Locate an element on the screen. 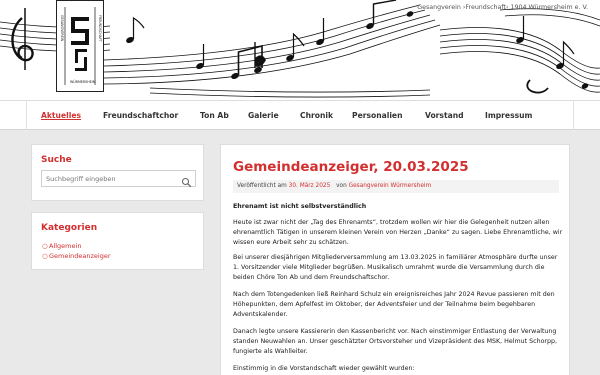 This screenshot has width=600, height=375. nav-item-aktuelles: Aktuelles is located at coordinates (61, 115).